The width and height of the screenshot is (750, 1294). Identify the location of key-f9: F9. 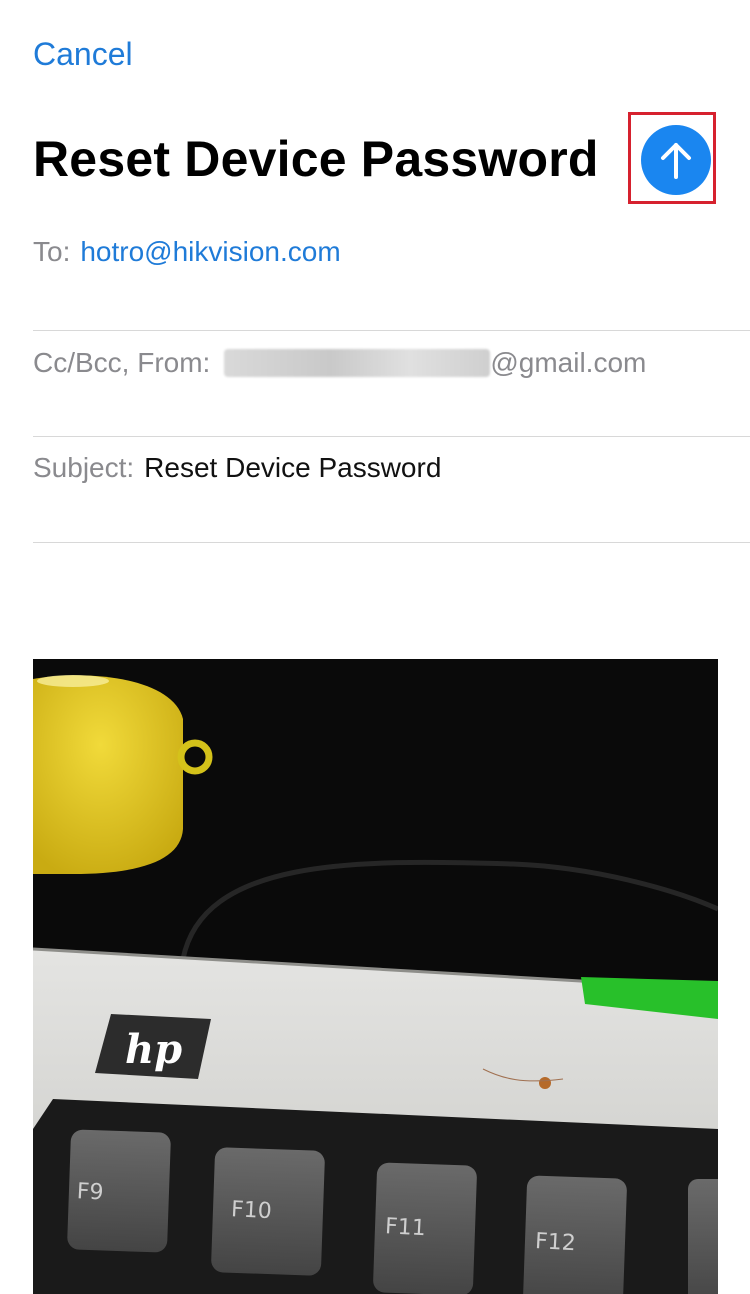
(90, 1192).